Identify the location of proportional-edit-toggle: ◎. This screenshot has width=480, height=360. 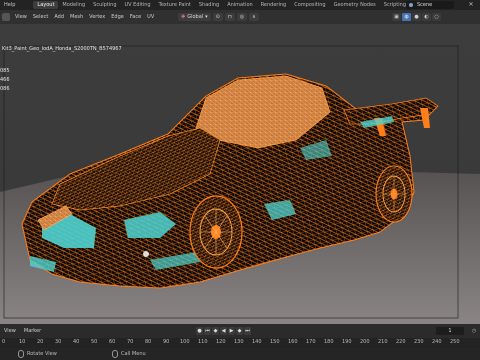
(242, 17).